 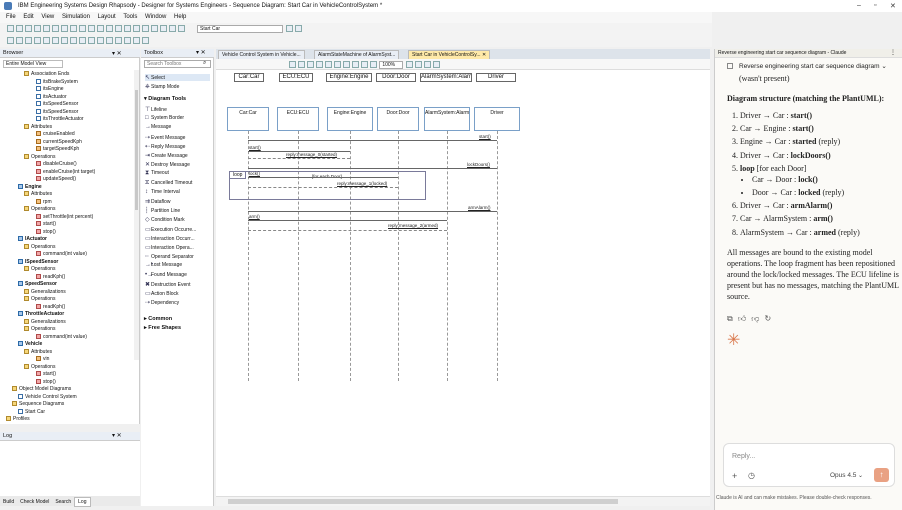 What do you see at coordinates (38, 261) in the screenshot?
I see `tree-item: ISpeedSensor` at bounding box center [38, 261].